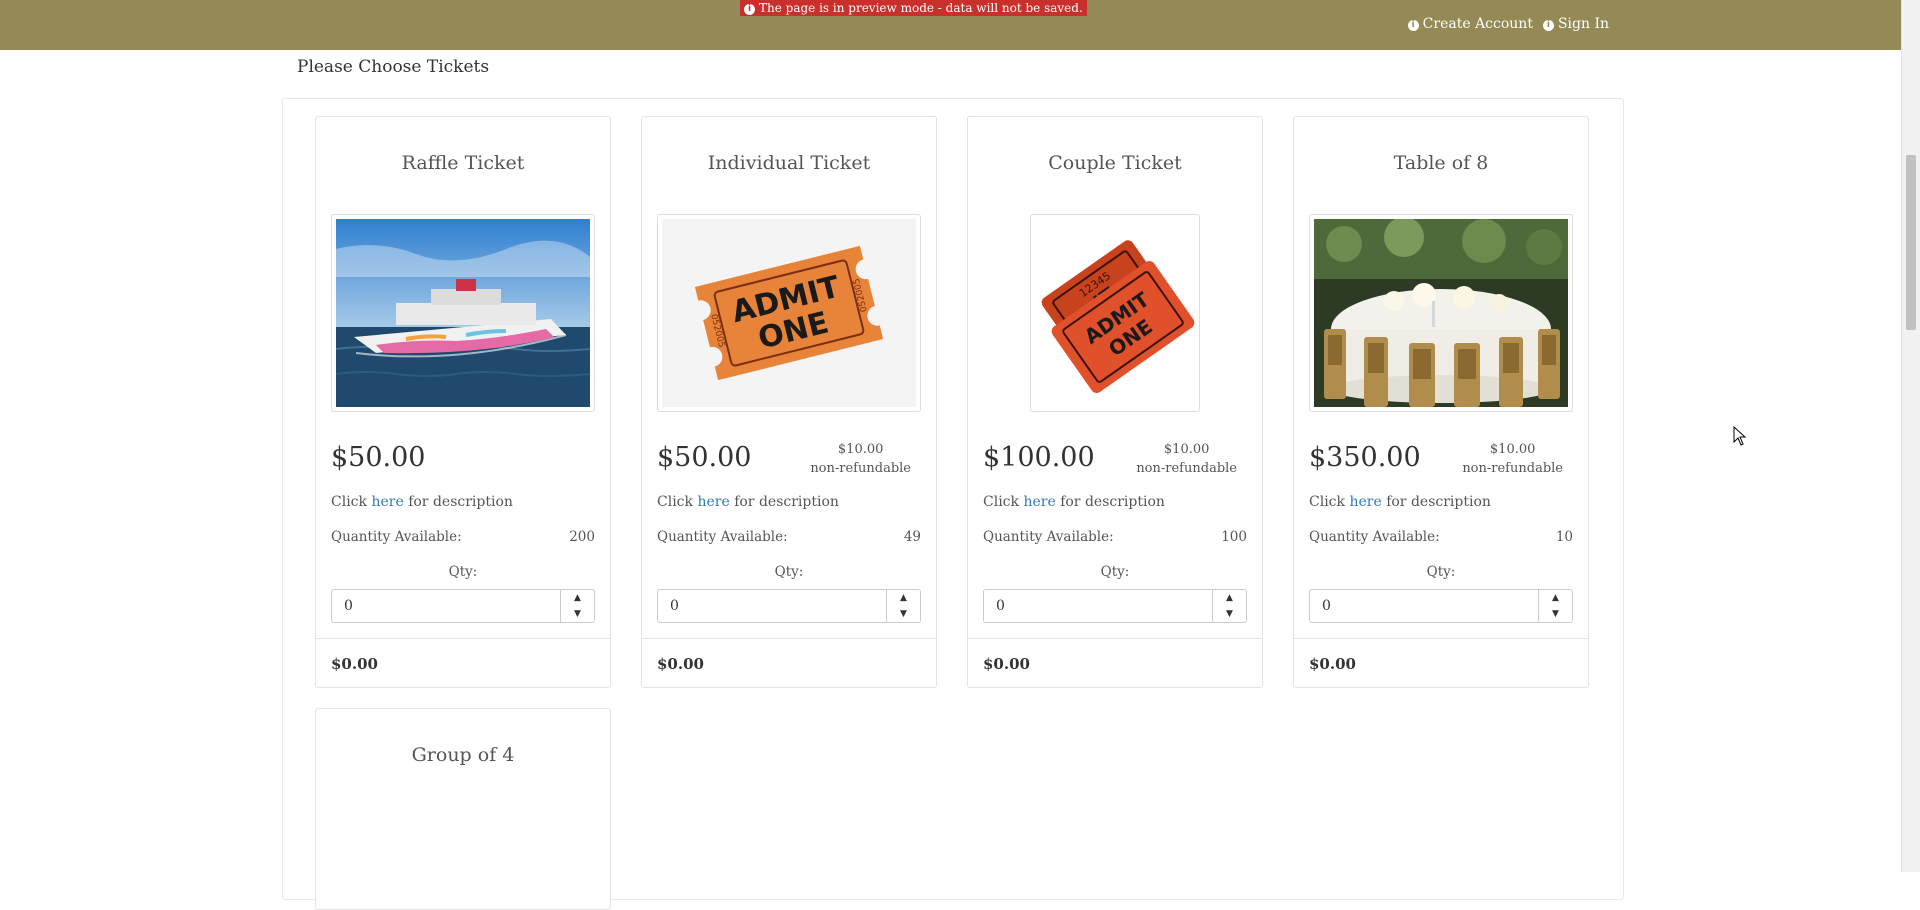 The image size is (1920, 910). I want to click on quantity-available-value: 49, so click(912, 537).